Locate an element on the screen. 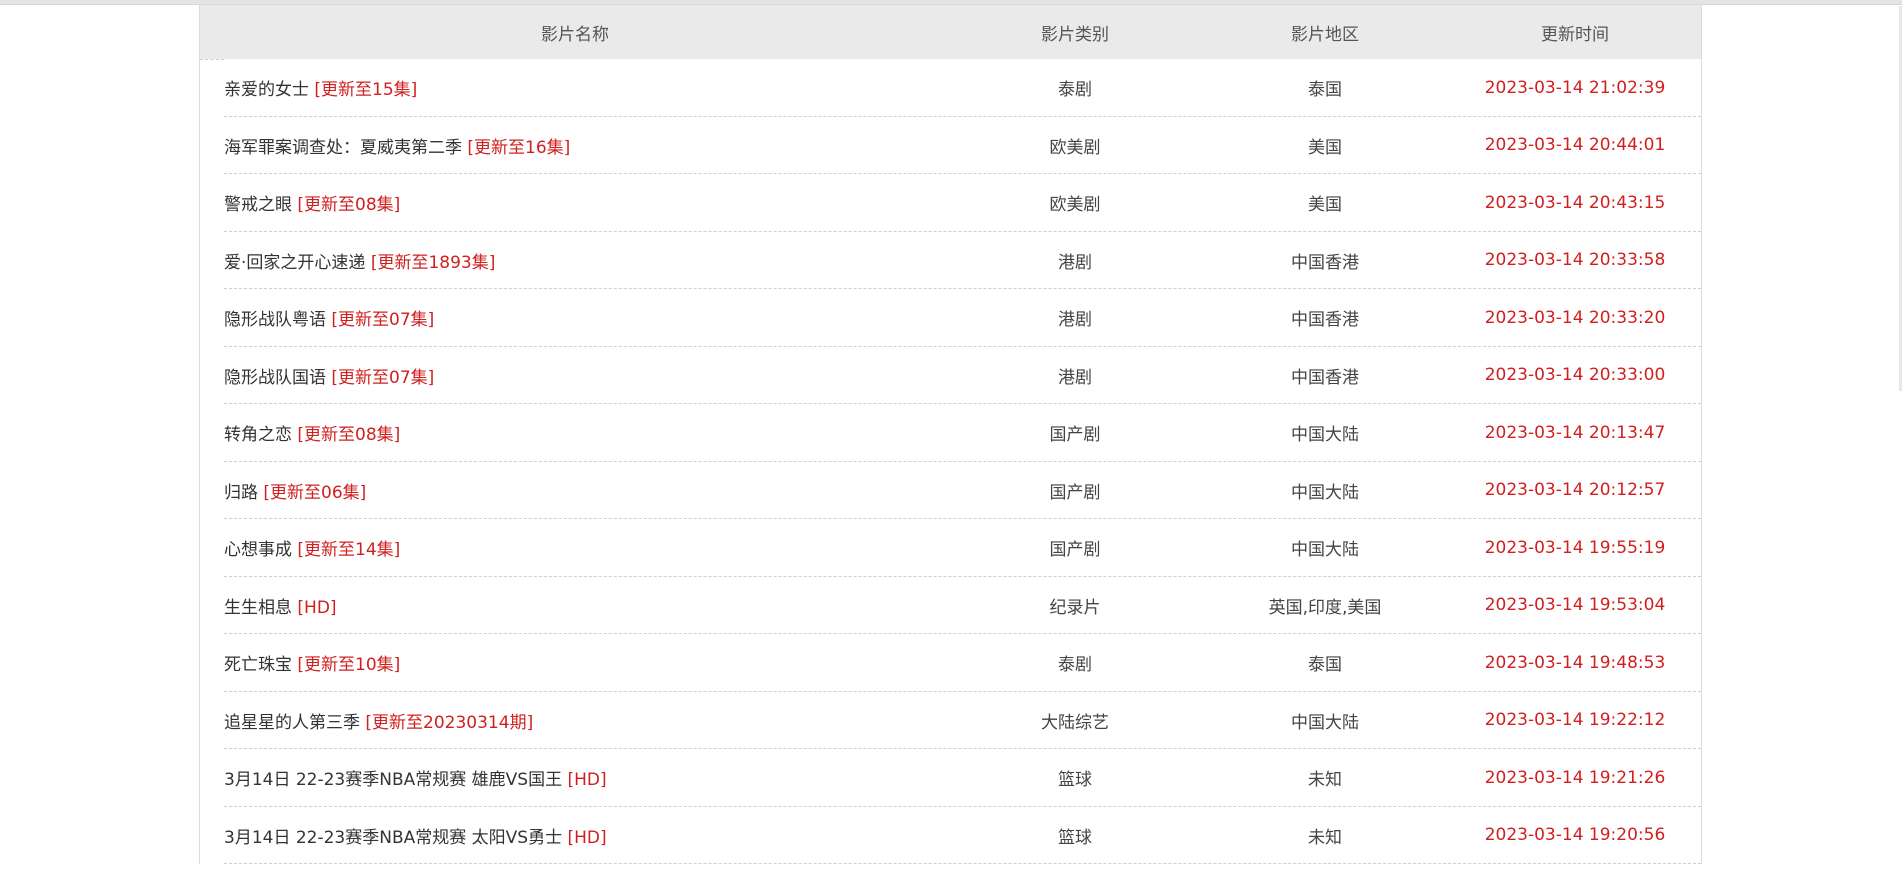 The image size is (1902, 887). update-time-cell: 2023-03-14 20:33:58 is located at coordinates (1575, 260).